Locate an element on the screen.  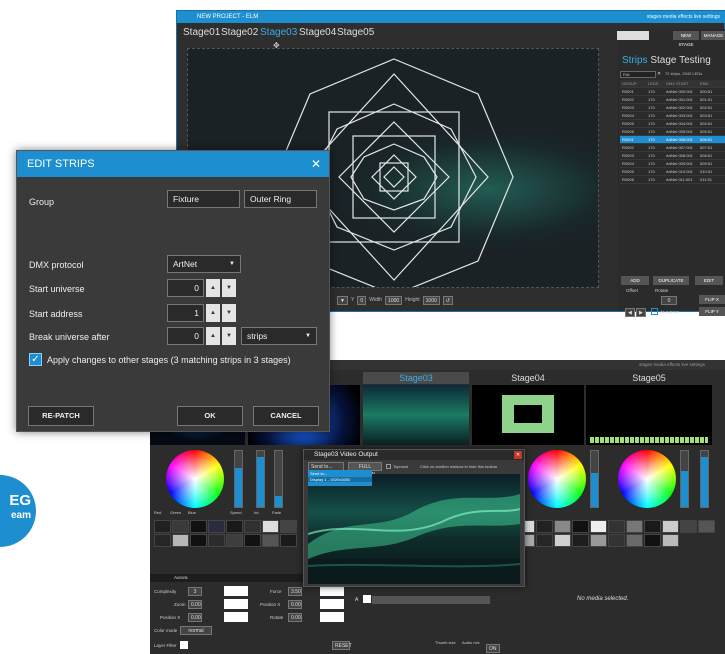
complexity-slider is located at coordinates (236, 591).